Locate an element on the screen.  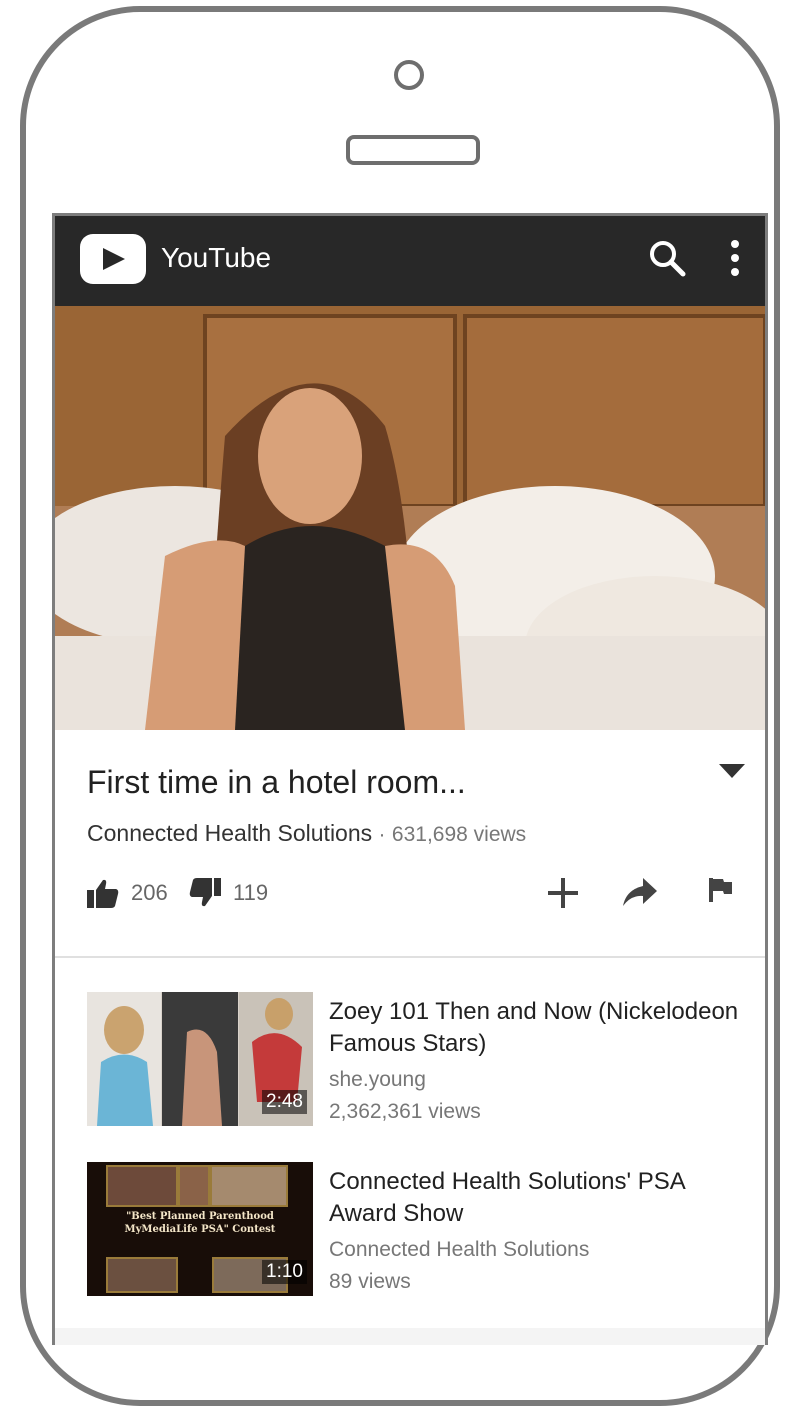
share-icon is located at coordinates (640, 893).